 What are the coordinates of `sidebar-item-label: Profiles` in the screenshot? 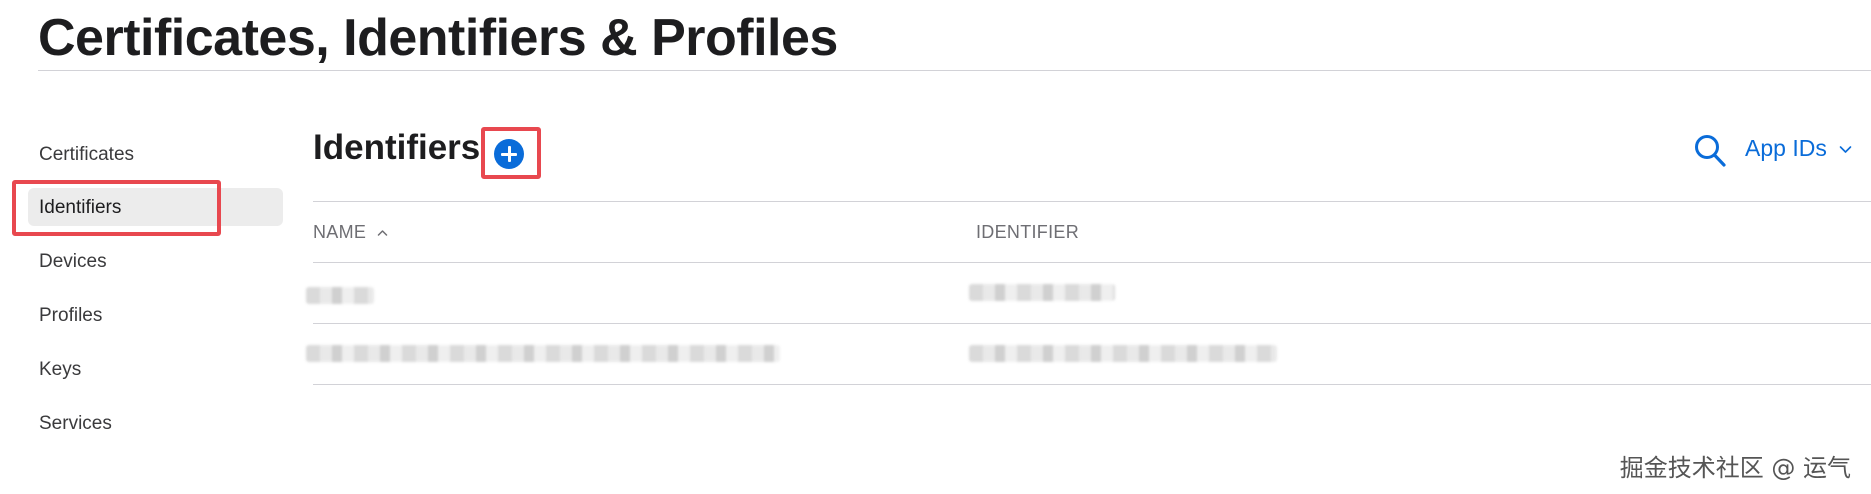 It's located at (71, 315).